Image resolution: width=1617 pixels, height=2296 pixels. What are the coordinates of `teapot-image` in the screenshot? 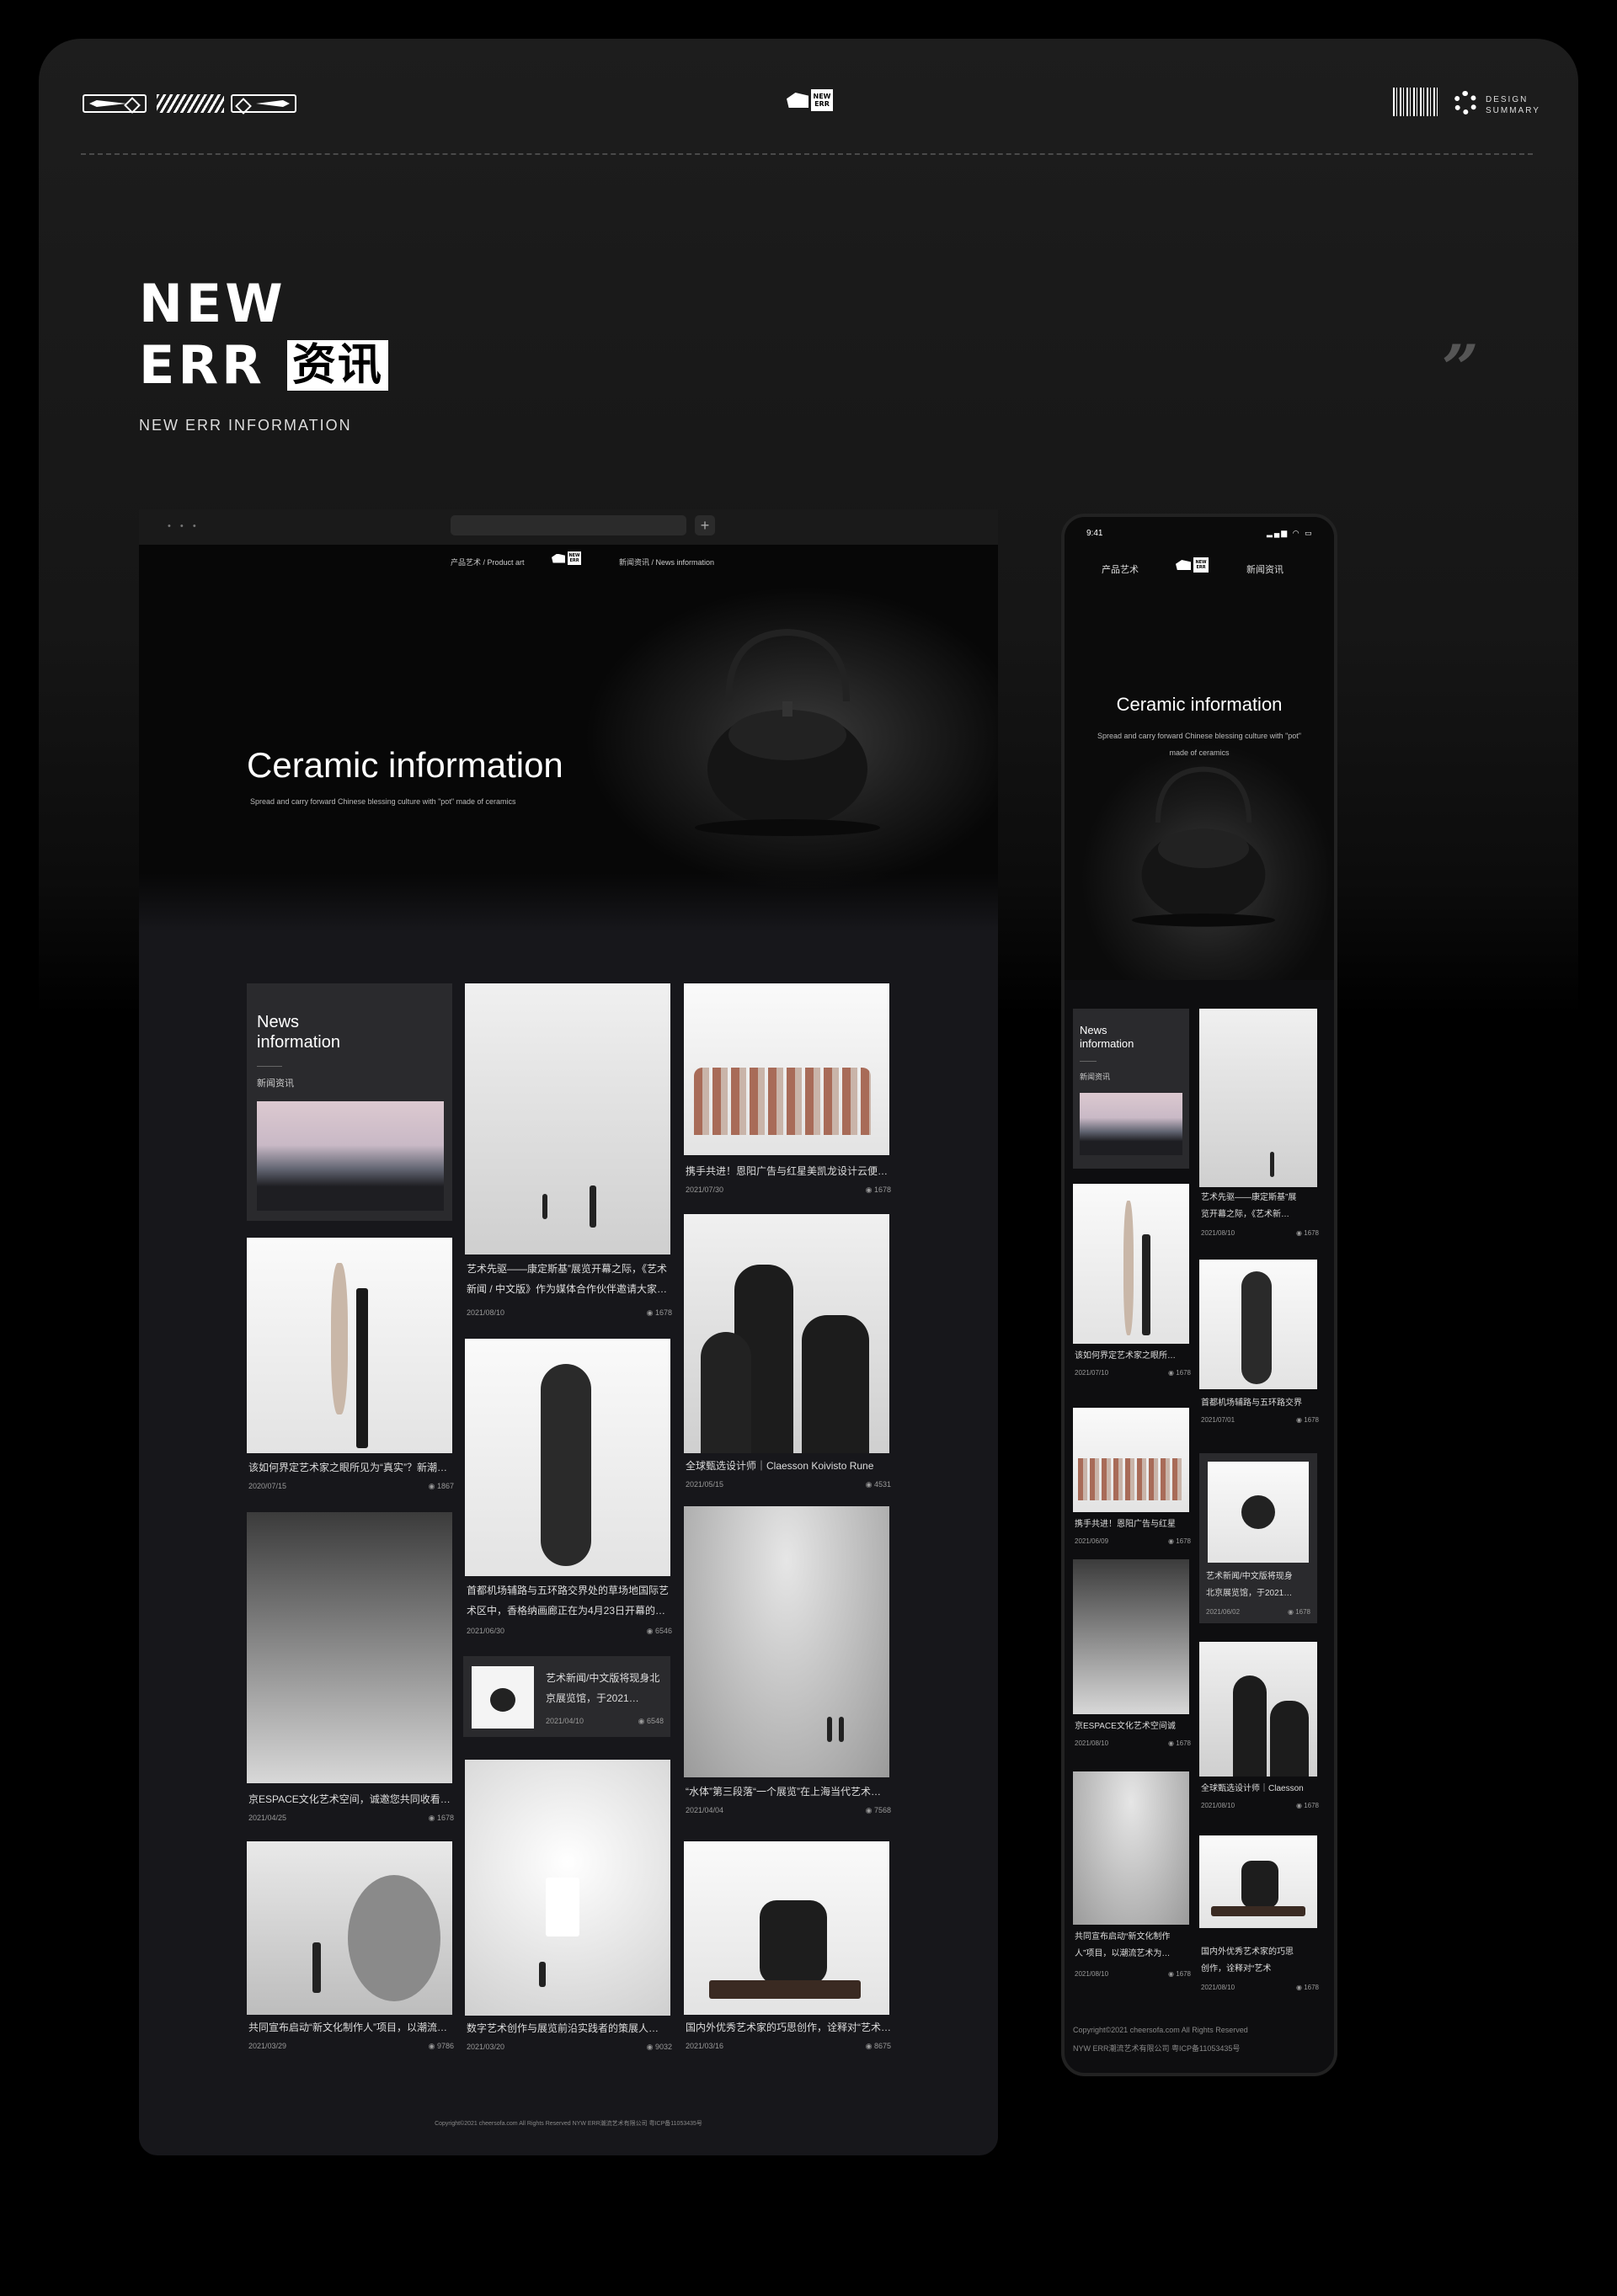 It's located at (1203, 846).